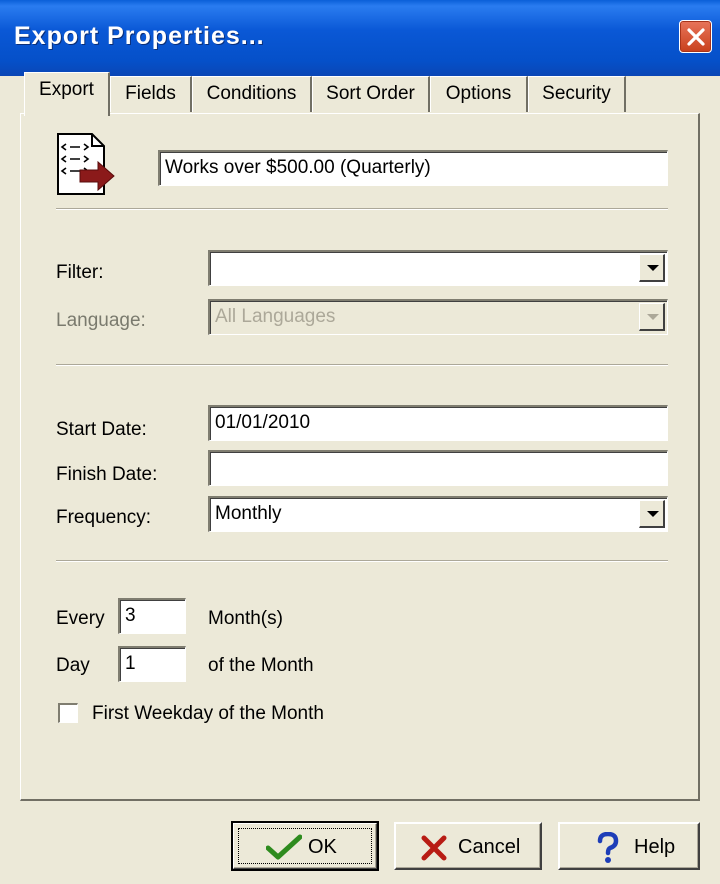  What do you see at coordinates (208, 713) in the screenshot?
I see `first-weekday-label: First Weekday of the Month` at bounding box center [208, 713].